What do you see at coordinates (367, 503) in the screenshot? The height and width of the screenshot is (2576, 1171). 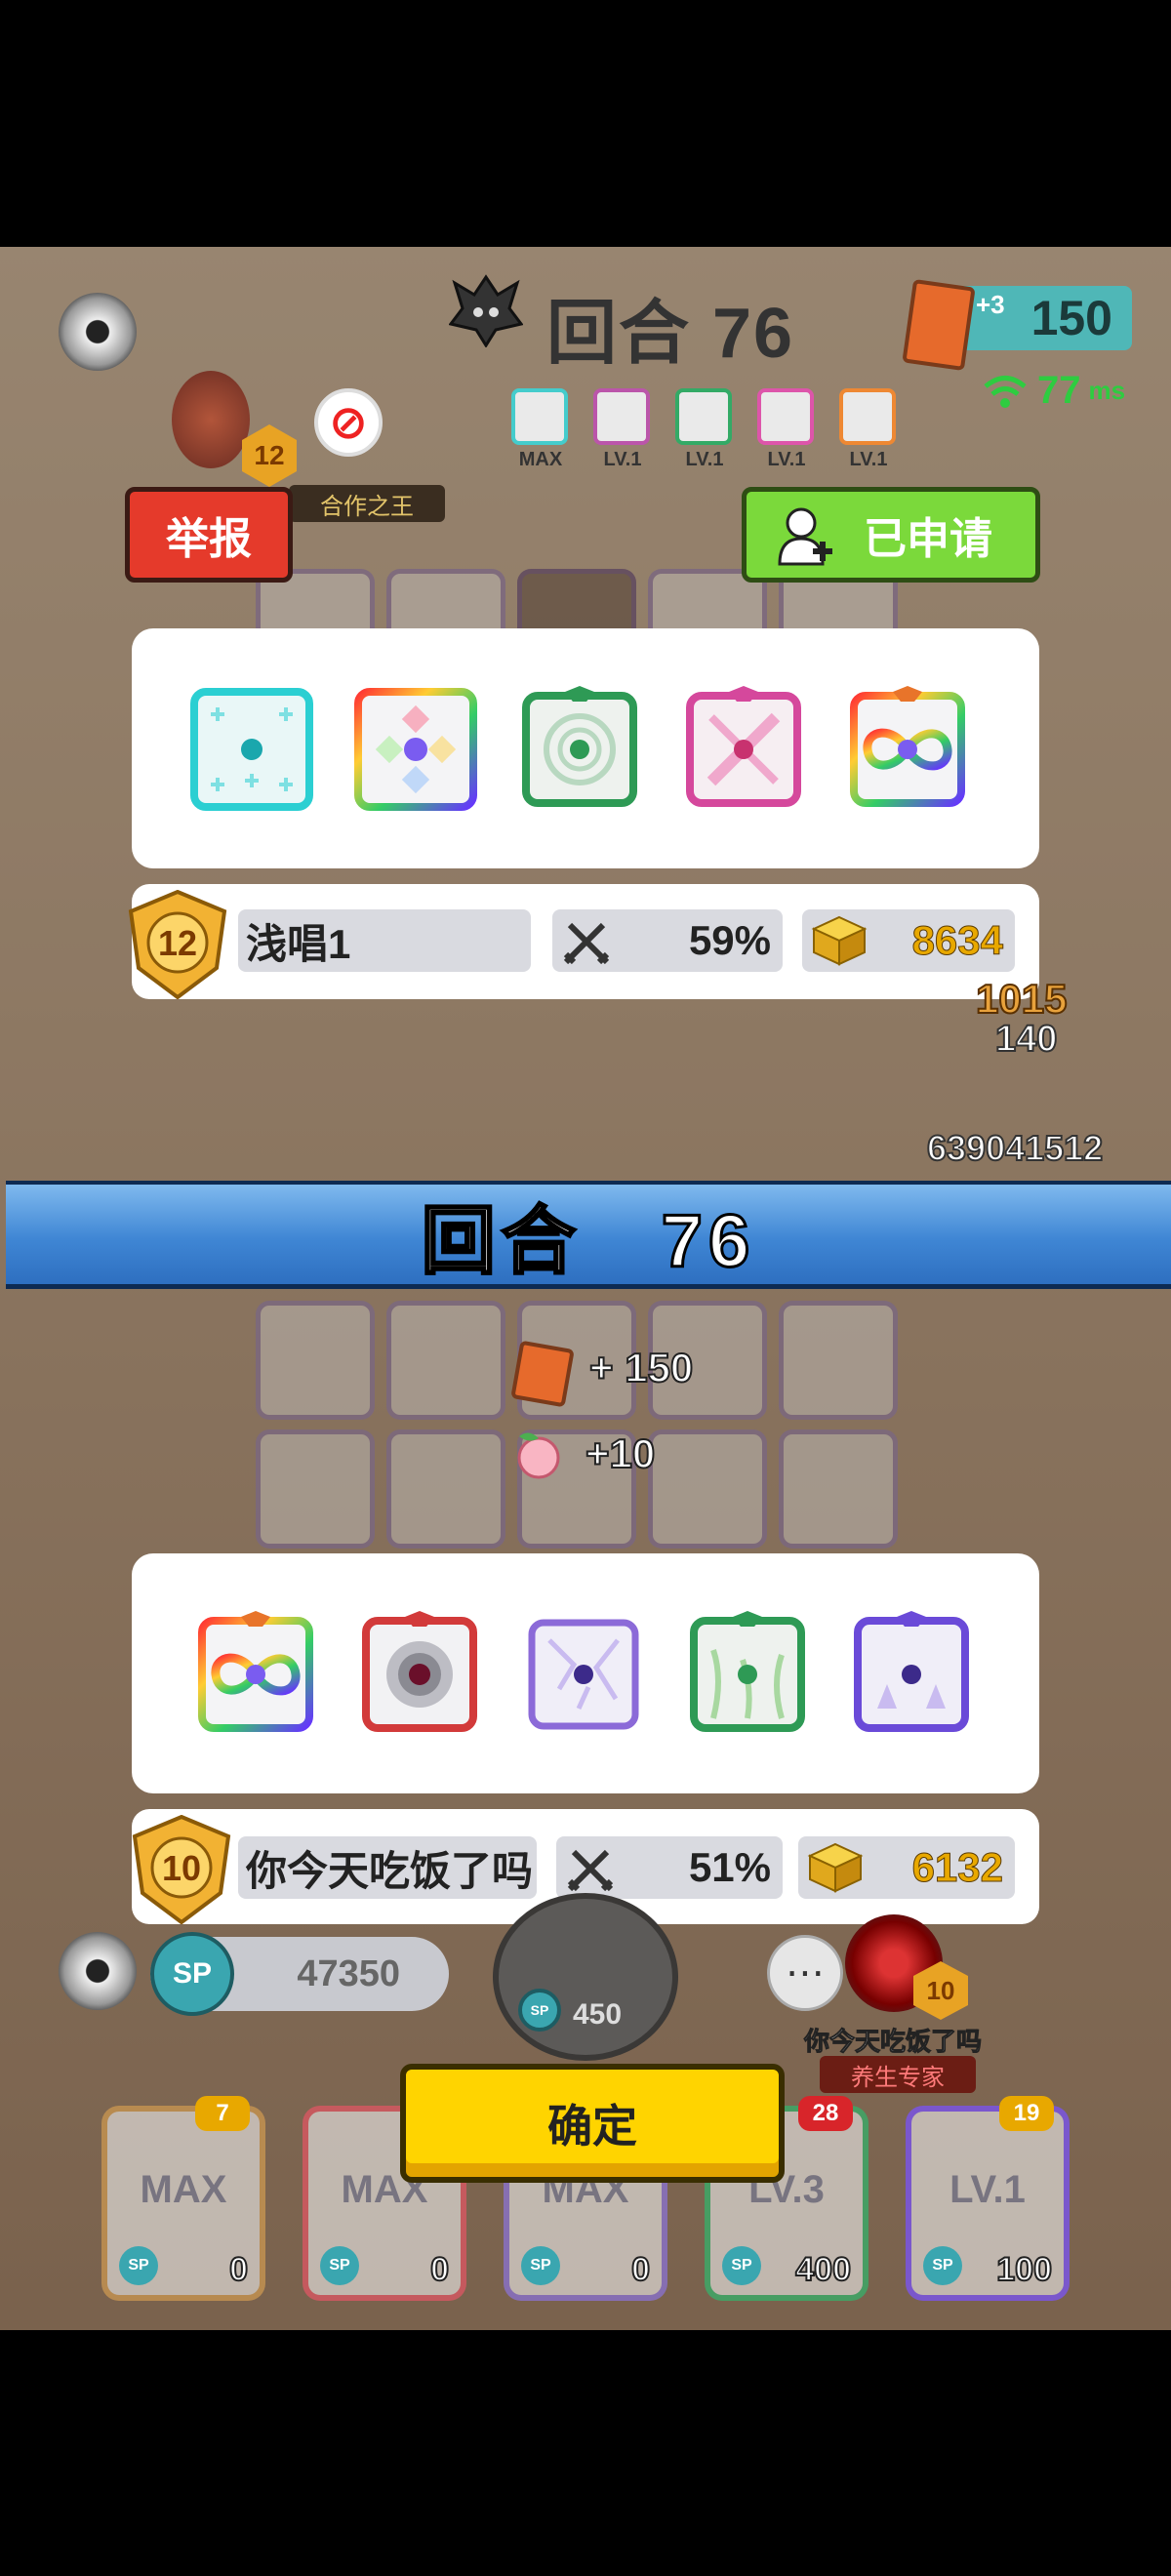 I see `opponent-title-badge: 合作之王` at bounding box center [367, 503].